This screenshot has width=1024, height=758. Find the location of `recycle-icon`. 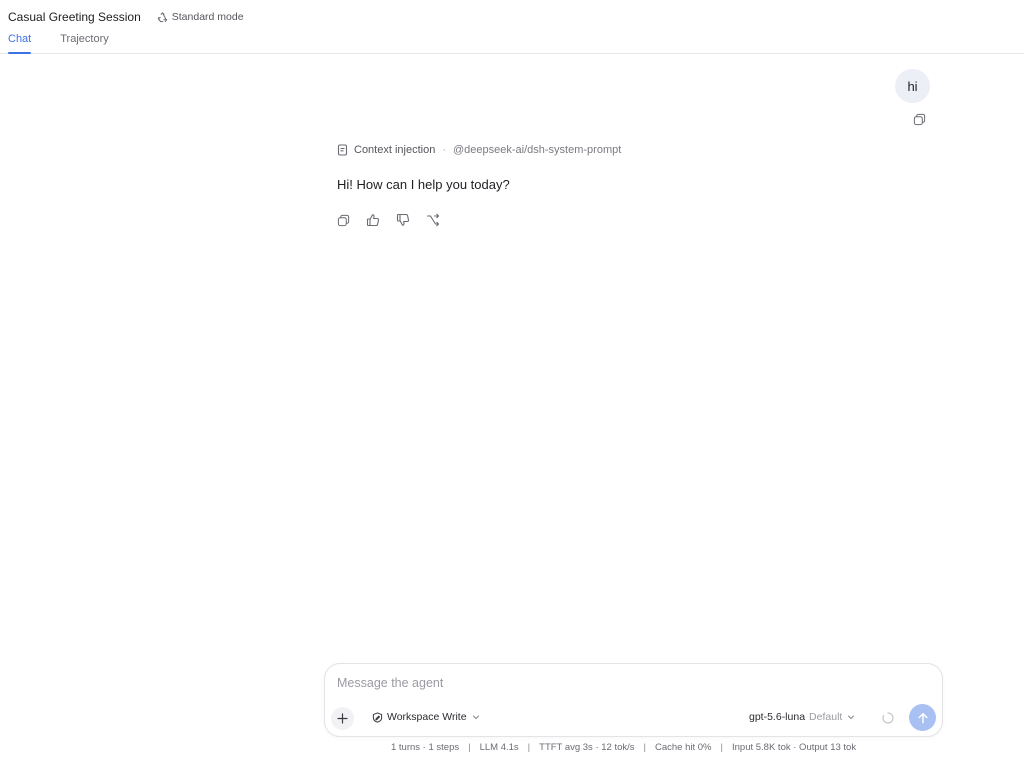

recycle-icon is located at coordinates (162, 16).